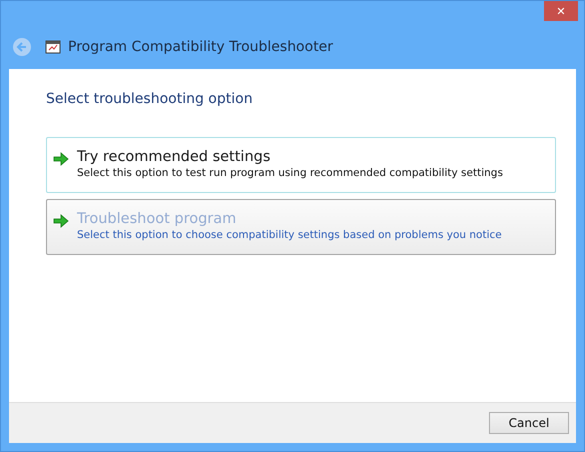 The image size is (585, 452). I want to click on cancel-button: Cancel, so click(529, 423).